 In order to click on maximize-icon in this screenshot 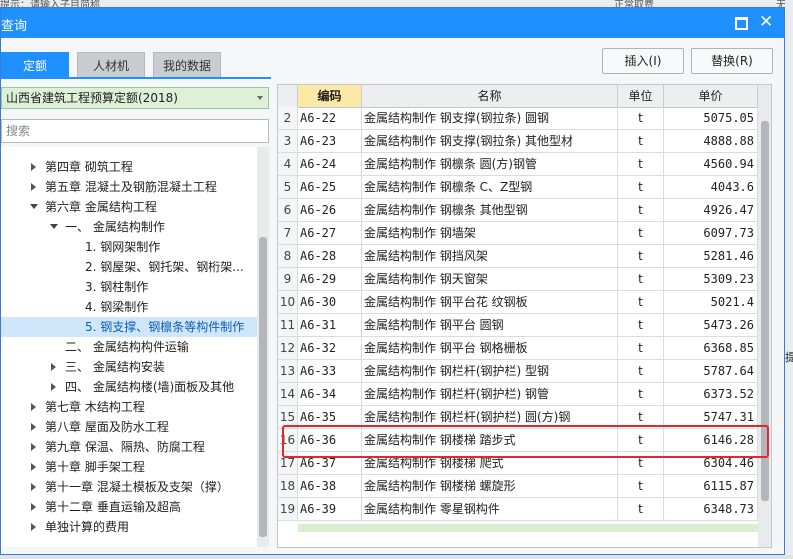, I will do `click(741, 23)`.